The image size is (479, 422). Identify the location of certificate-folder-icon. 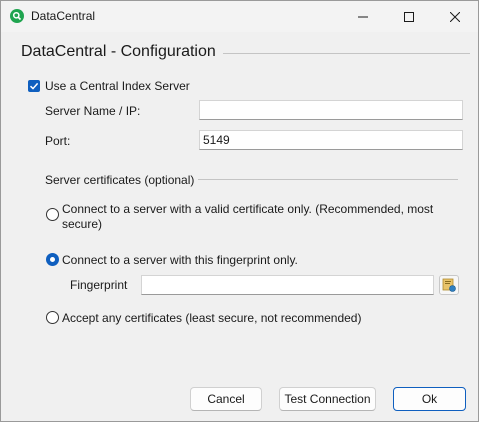
(449, 285).